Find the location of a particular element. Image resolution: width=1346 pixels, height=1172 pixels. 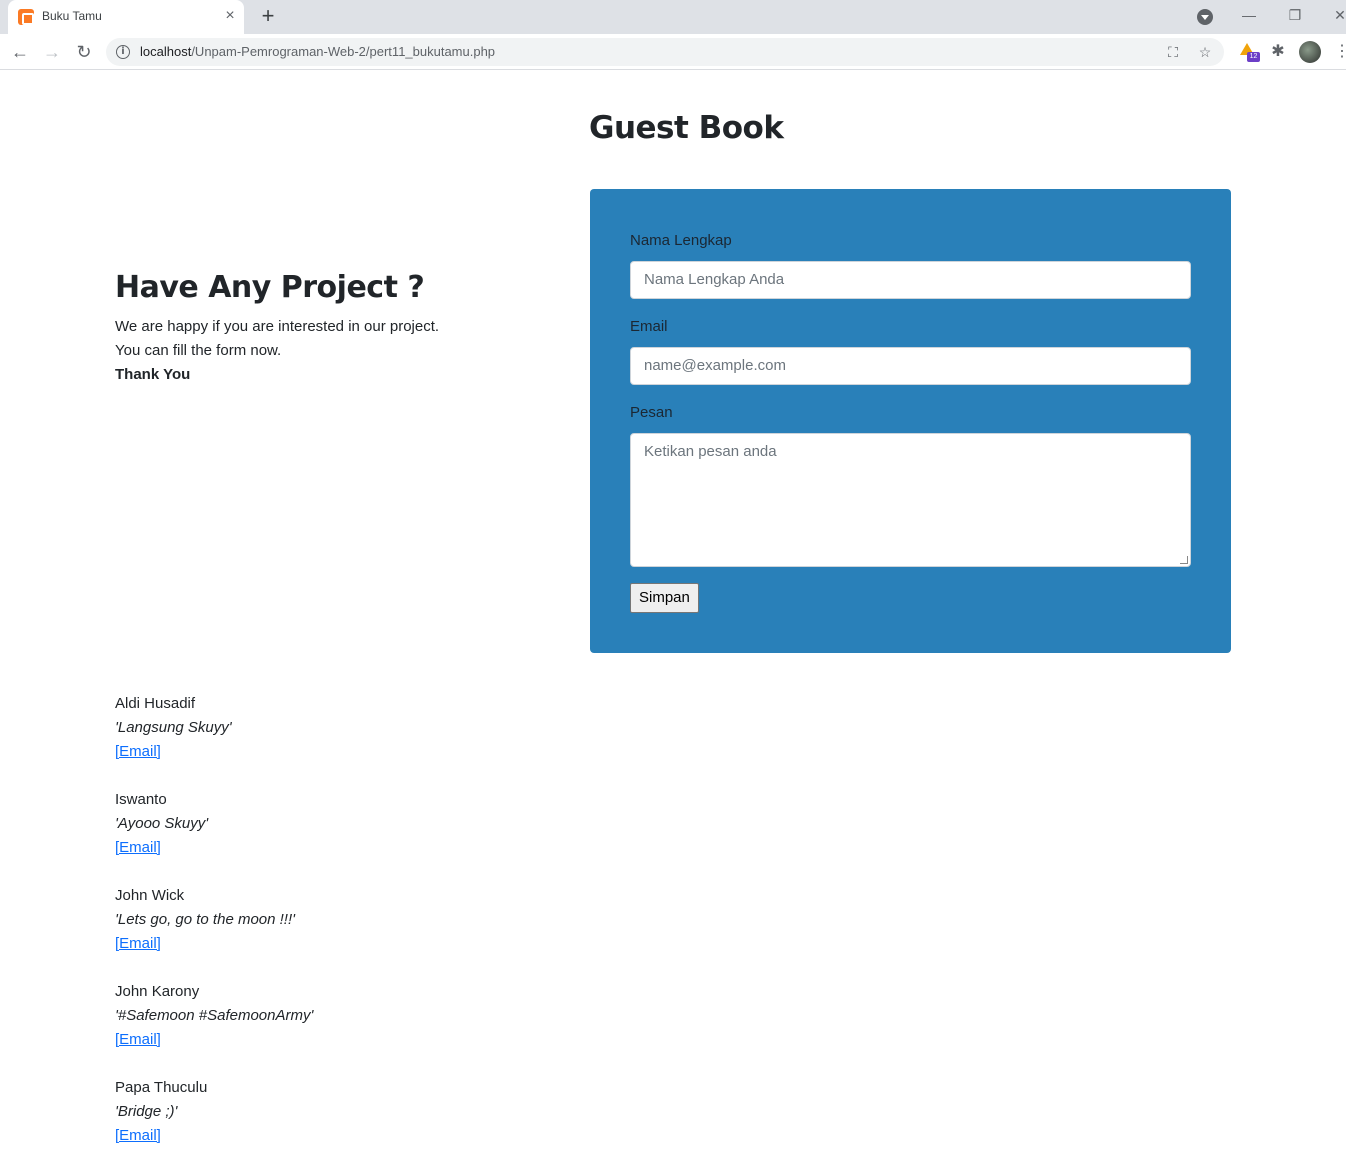

intro-heading: Have Any Project ? is located at coordinates (270, 287).